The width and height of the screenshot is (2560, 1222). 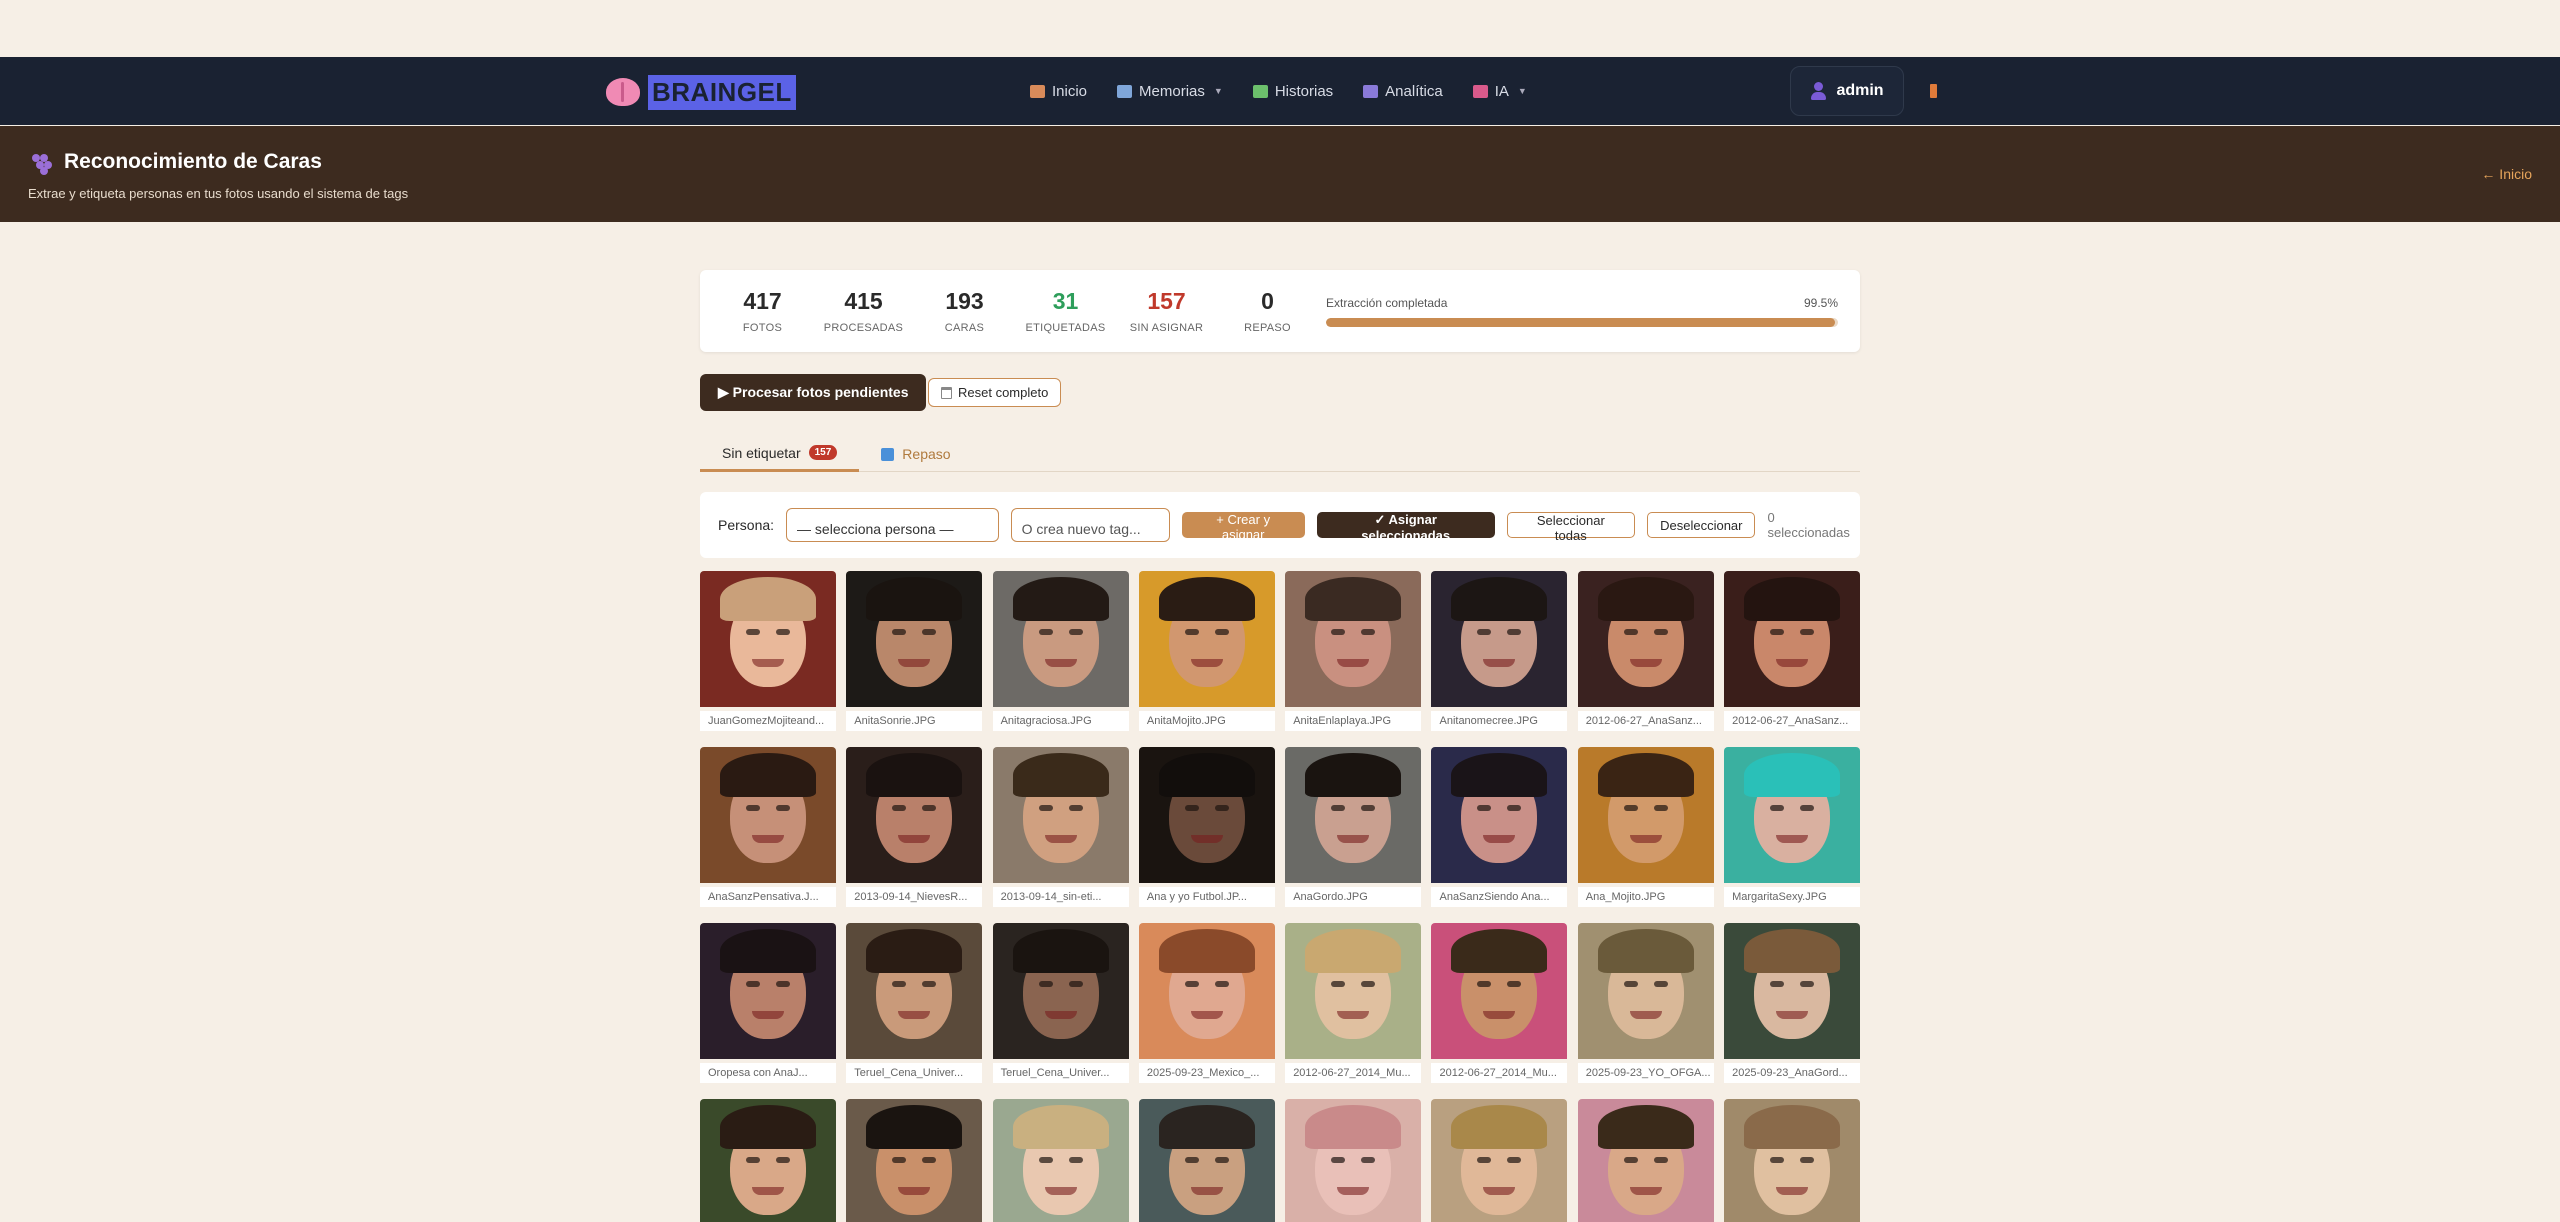 I want to click on face-card: MargaritaSexy.JPG, so click(x=1792, y=835).